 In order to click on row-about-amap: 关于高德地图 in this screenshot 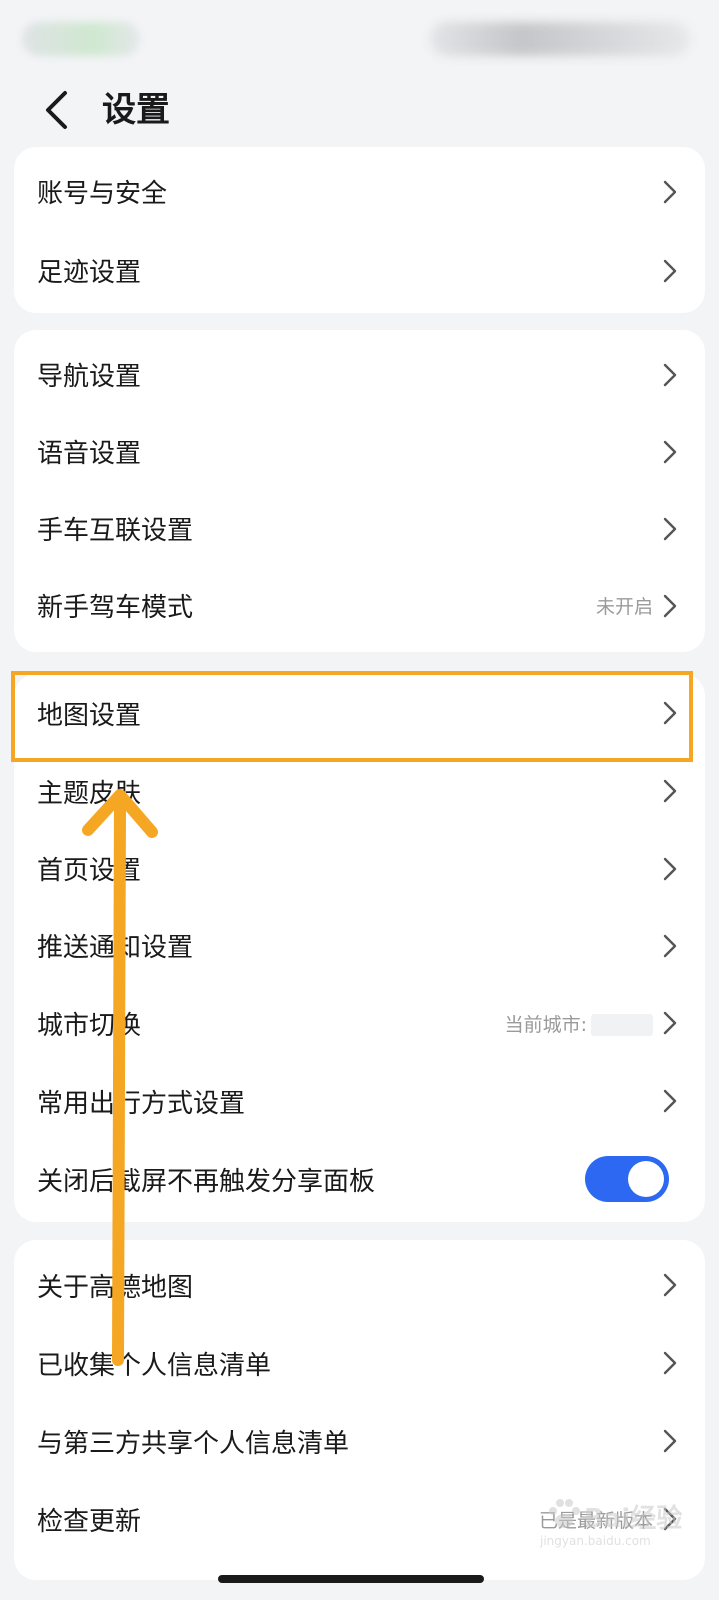, I will do `click(359, 1285)`.